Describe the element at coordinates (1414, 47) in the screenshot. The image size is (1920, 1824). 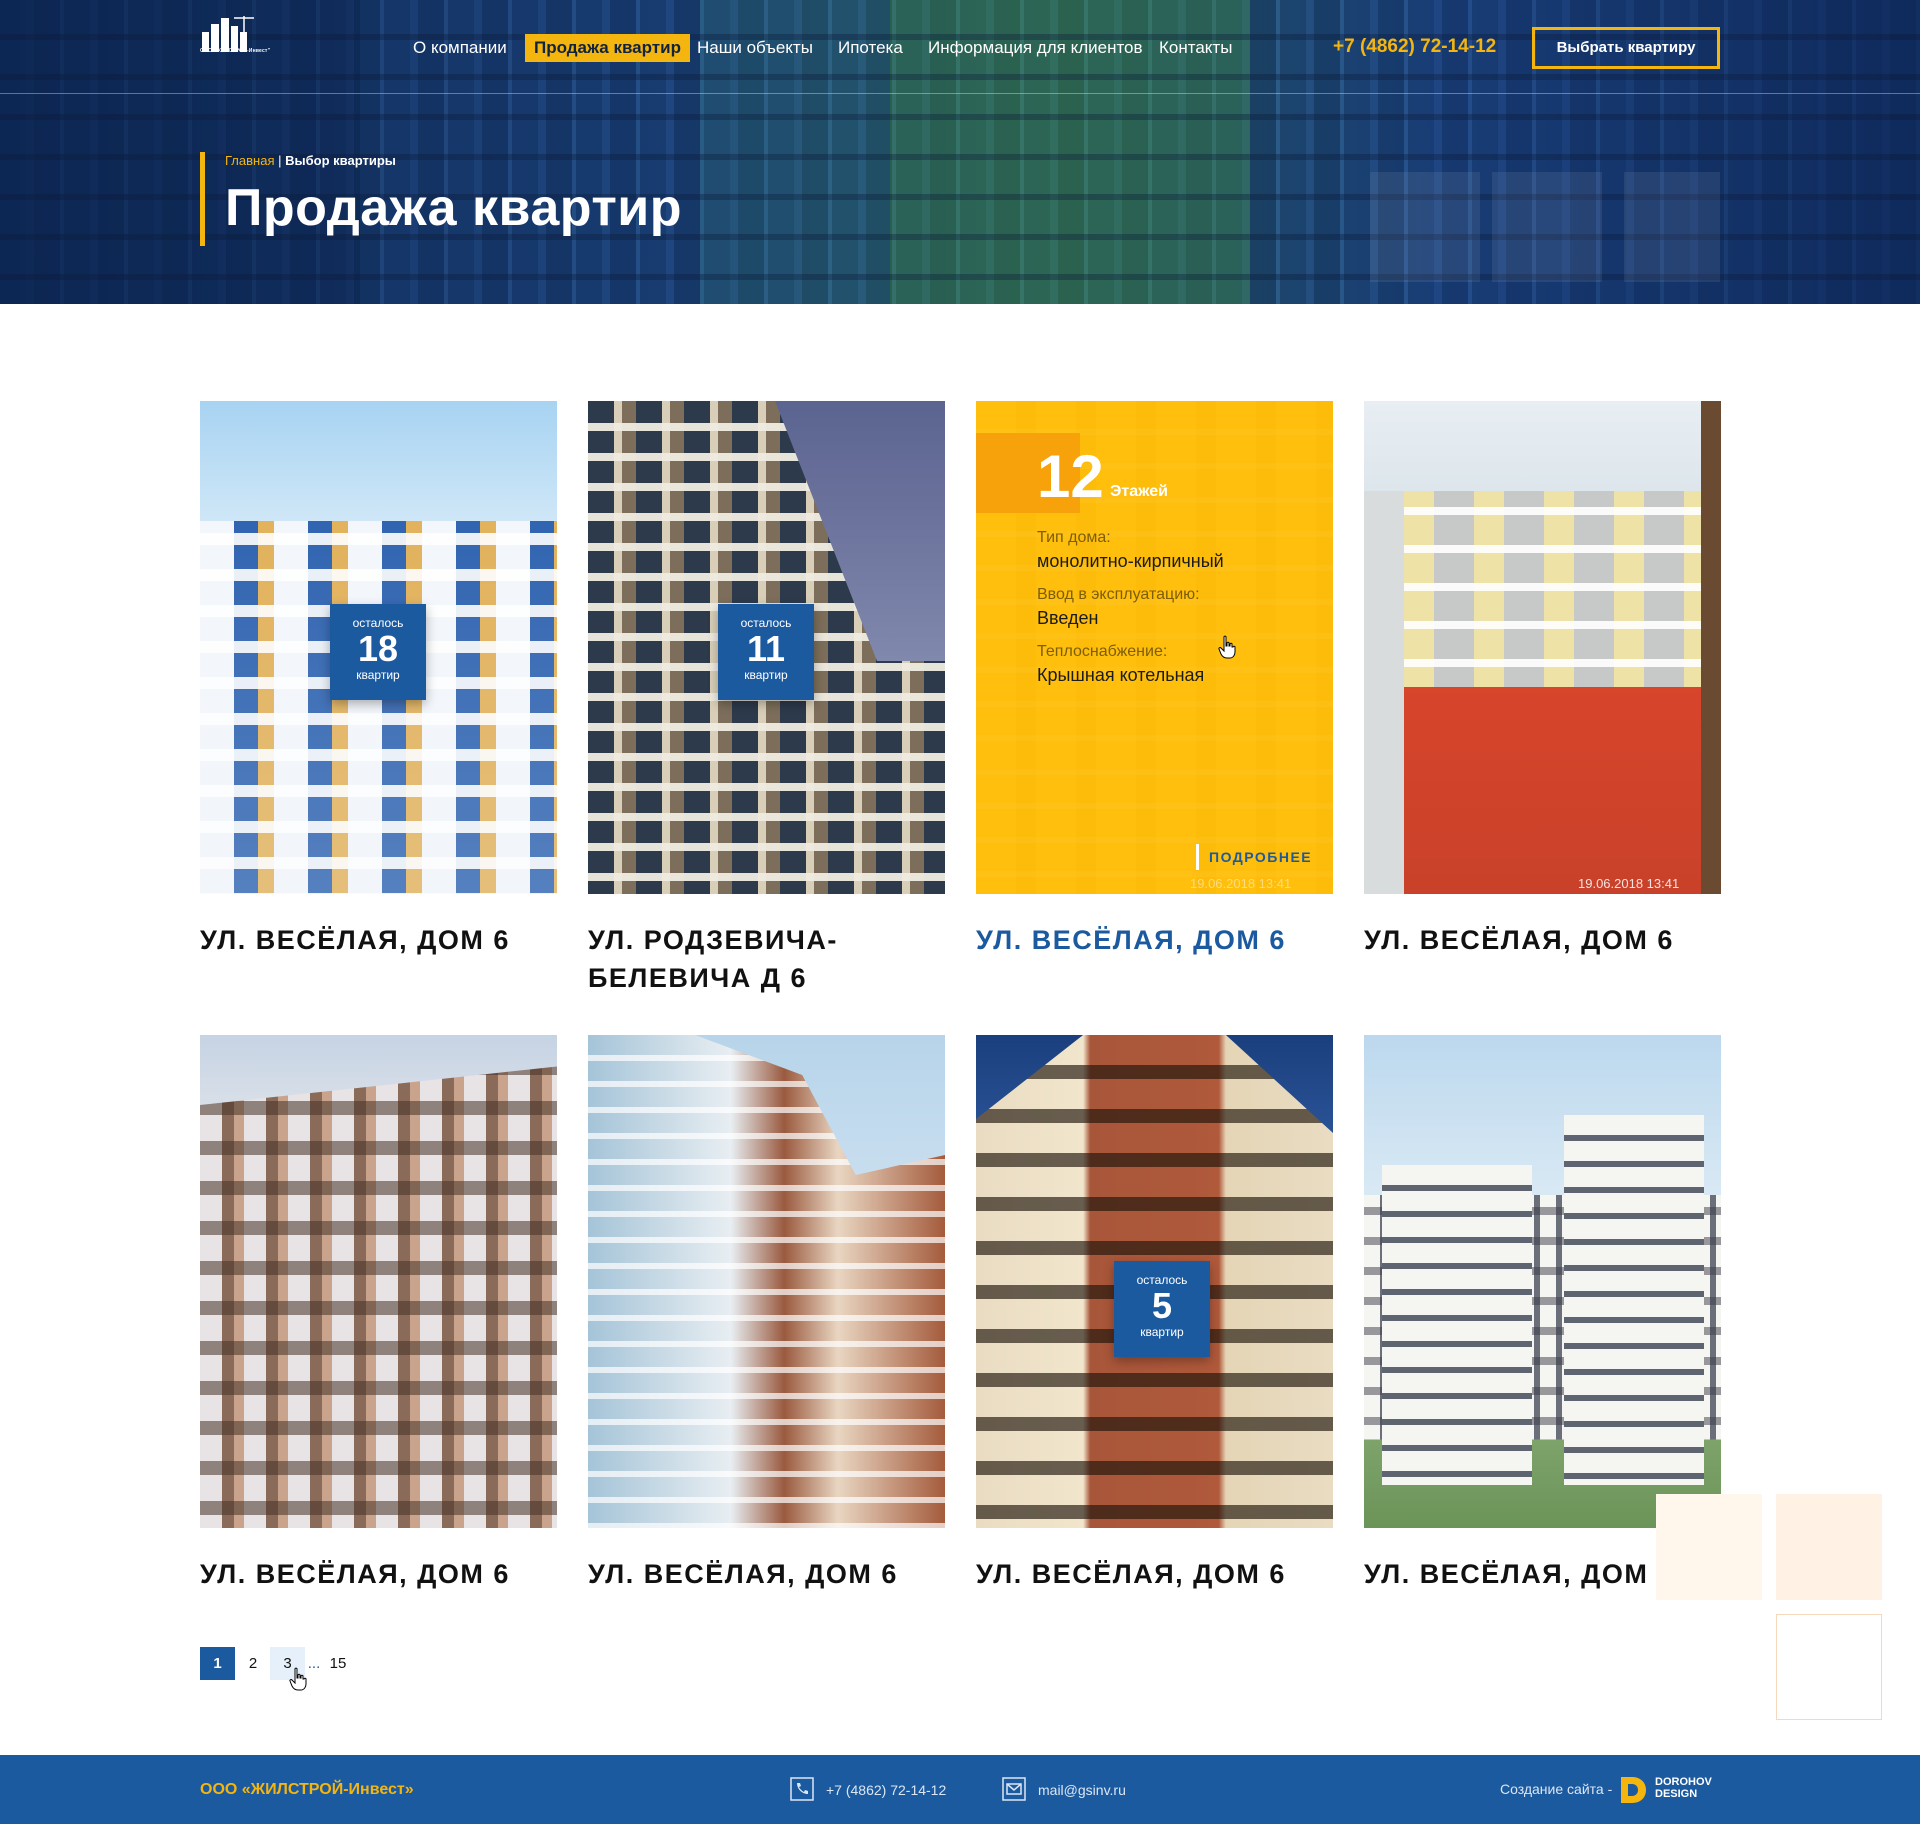
I see `header-phone: +7 (4862) 72-14-12` at that location.